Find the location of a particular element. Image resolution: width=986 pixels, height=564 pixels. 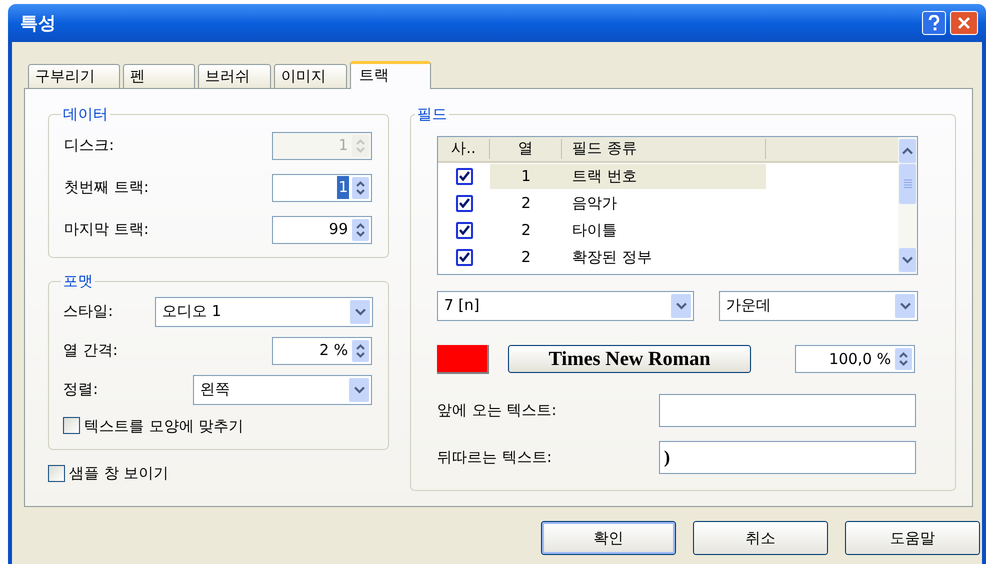

tab: 브러쉬 is located at coordinates (234, 76).